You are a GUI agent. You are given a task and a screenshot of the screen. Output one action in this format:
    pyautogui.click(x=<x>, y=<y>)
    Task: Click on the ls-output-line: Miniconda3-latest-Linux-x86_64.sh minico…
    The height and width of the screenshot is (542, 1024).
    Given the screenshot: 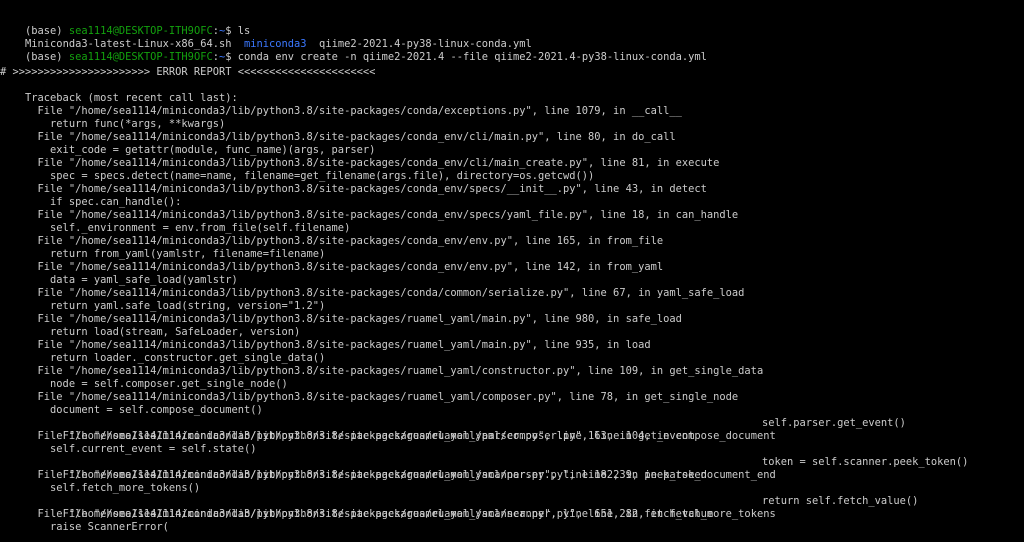 What is the action you would take?
    pyautogui.click(x=266, y=37)
    